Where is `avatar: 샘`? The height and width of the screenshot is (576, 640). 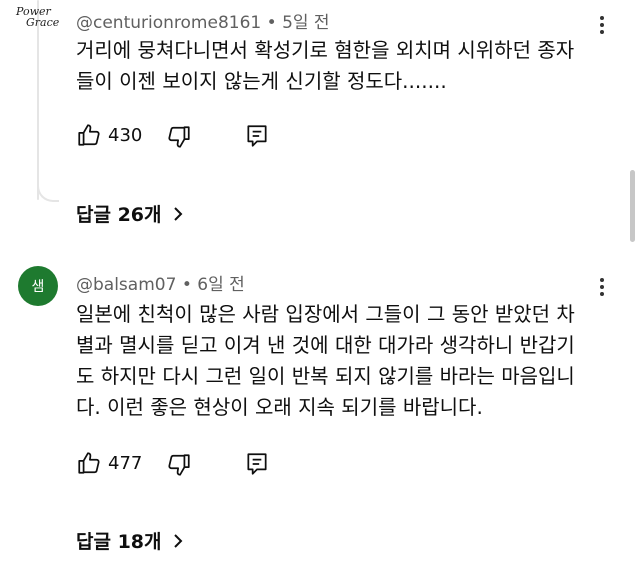
avatar: 샘 is located at coordinates (38, 286).